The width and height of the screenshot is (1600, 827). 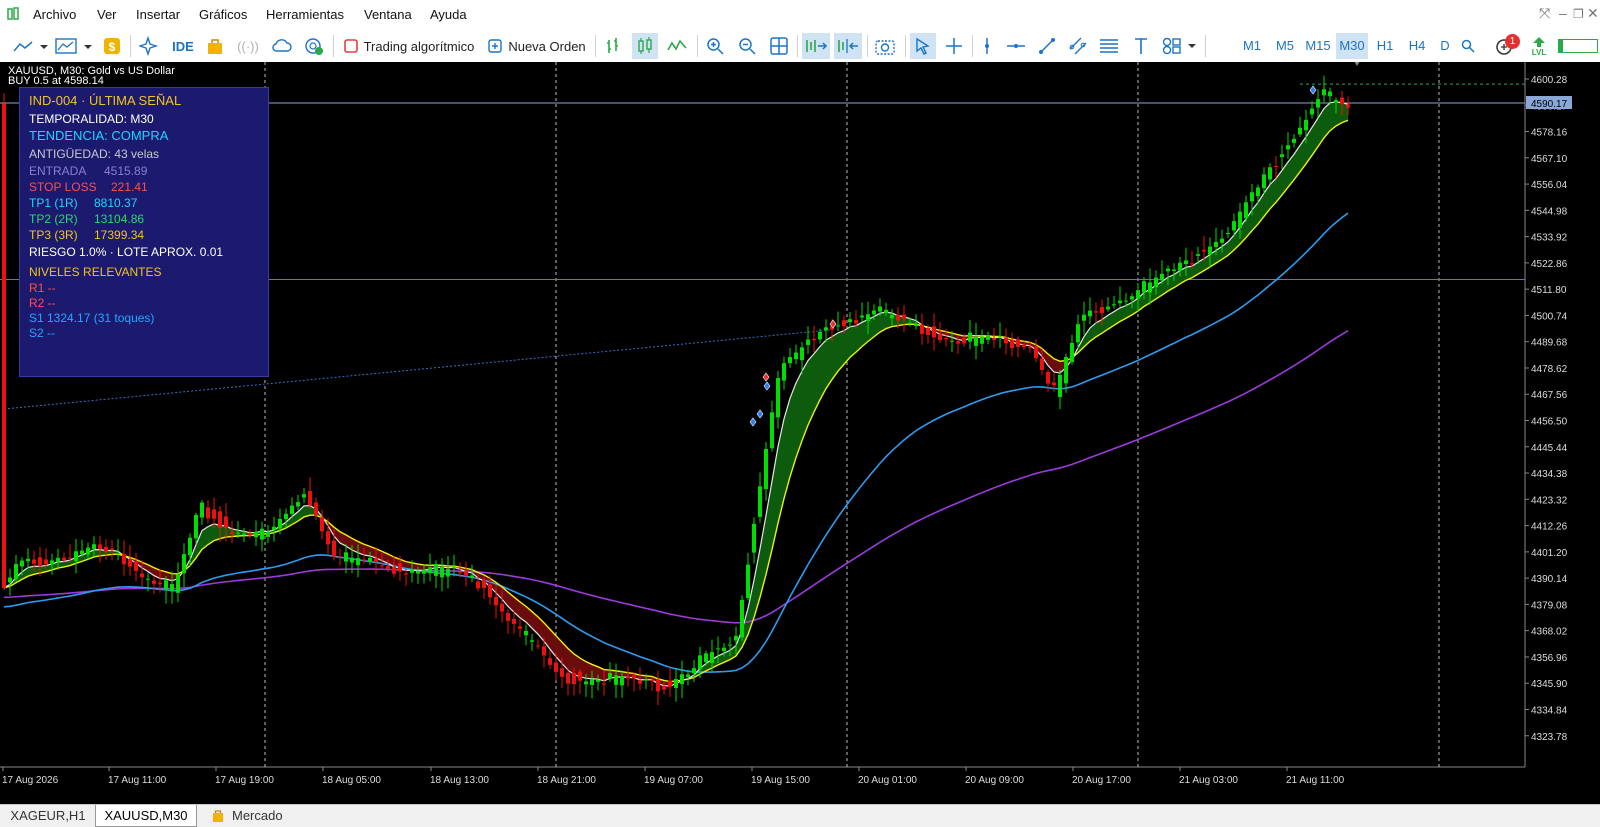 What do you see at coordinates (1352, 46) in the screenshot?
I see `timeframe-m30: M30` at bounding box center [1352, 46].